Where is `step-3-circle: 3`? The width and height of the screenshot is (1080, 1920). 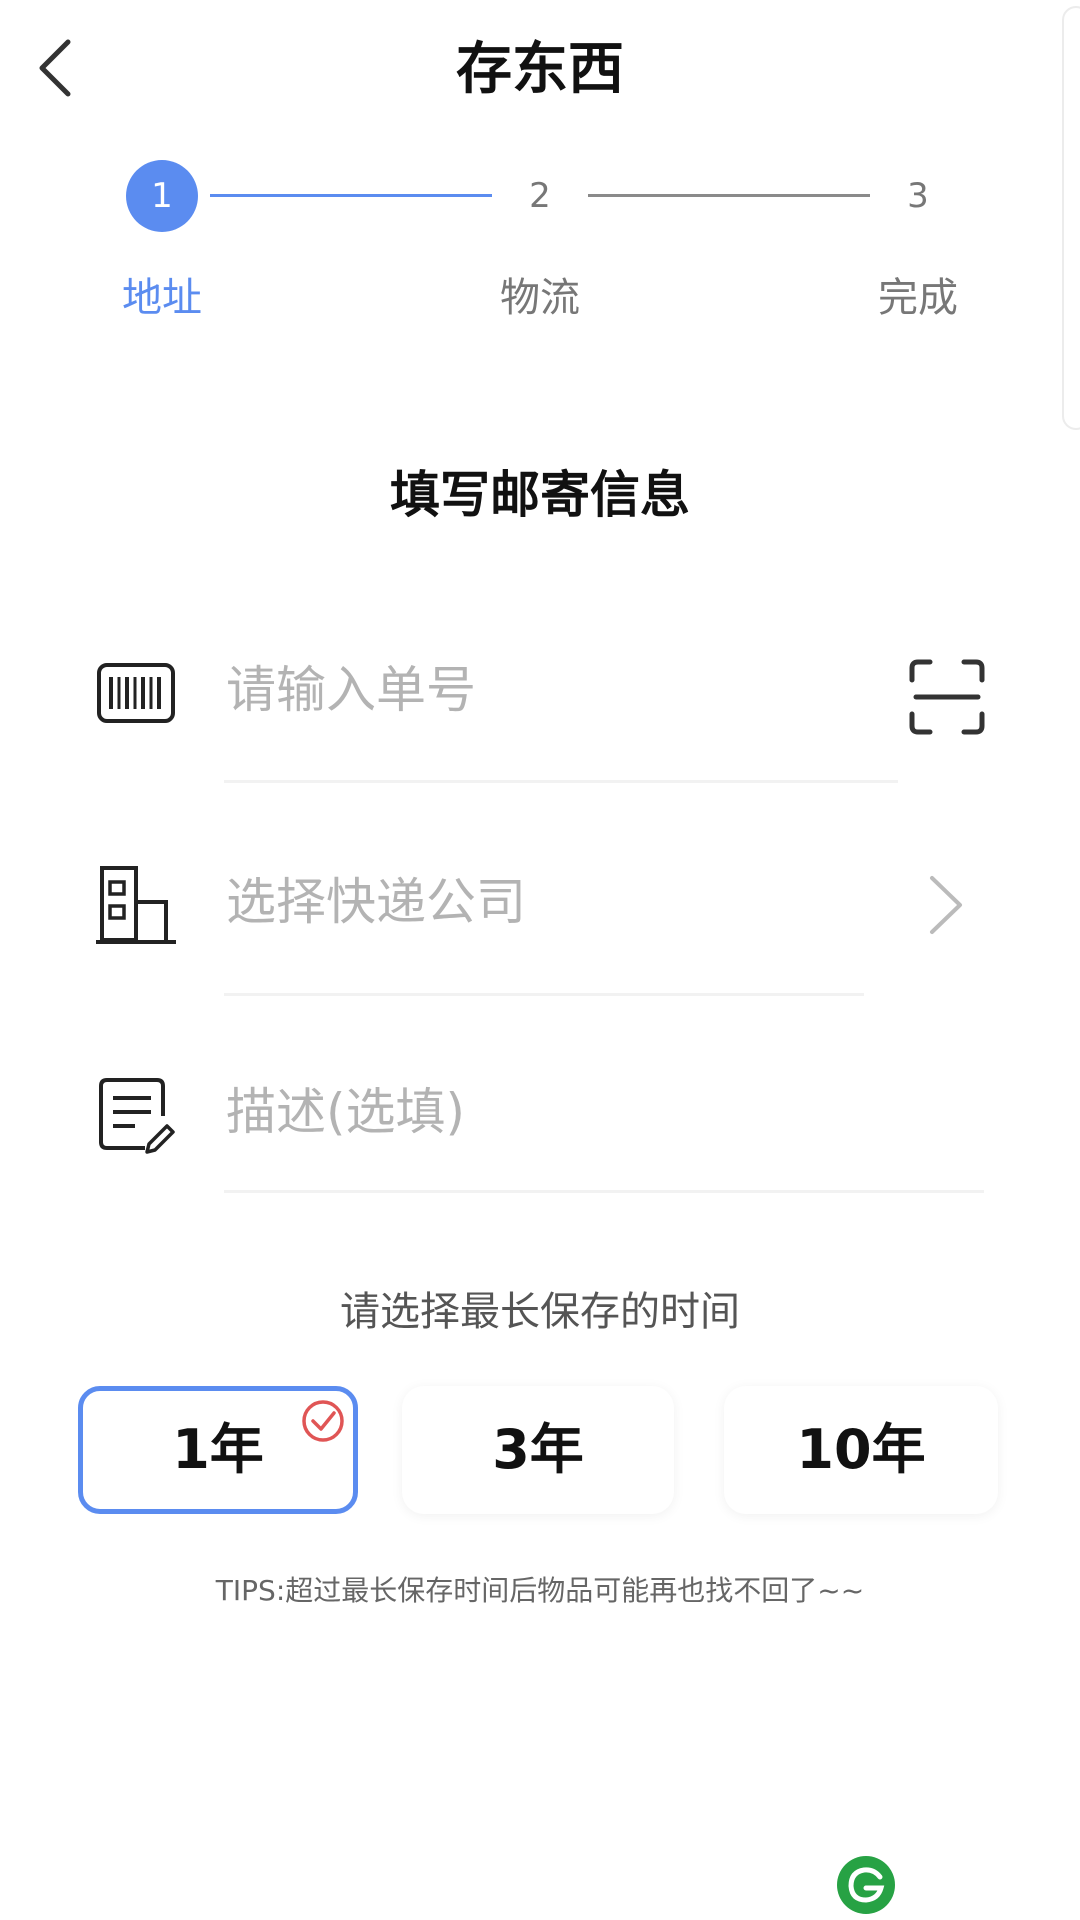 step-3-circle: 3 is located at coordinates (918, 196).